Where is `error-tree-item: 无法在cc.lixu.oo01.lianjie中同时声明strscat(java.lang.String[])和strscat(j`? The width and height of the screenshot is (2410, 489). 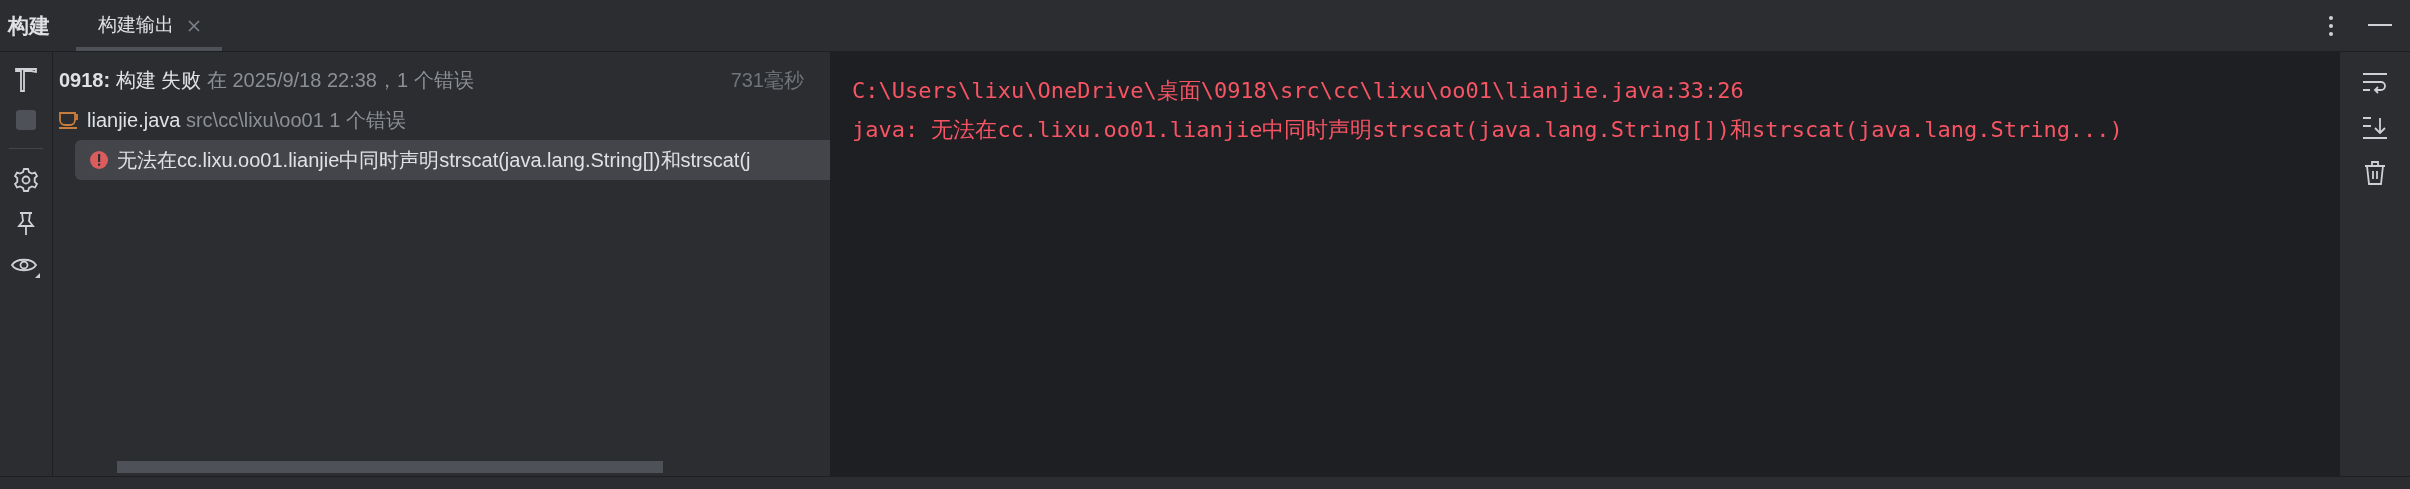
error-tree-item: 无法在cc.lixu.oo01.lianjie中同时声明strscat(java.lang.String[])和strscat(j is located at coordinates (452, 160).